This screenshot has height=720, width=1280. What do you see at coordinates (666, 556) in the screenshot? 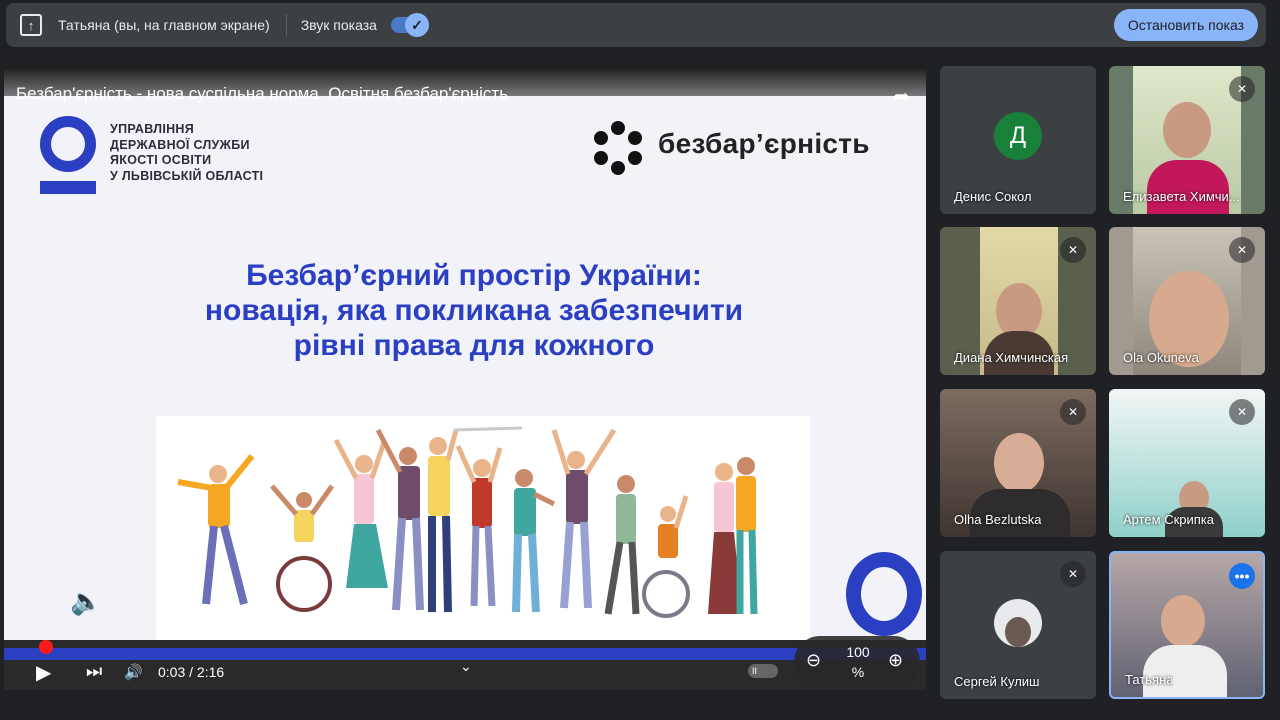
I see `person-10-wheelchair` at bounding box center [666, 556].